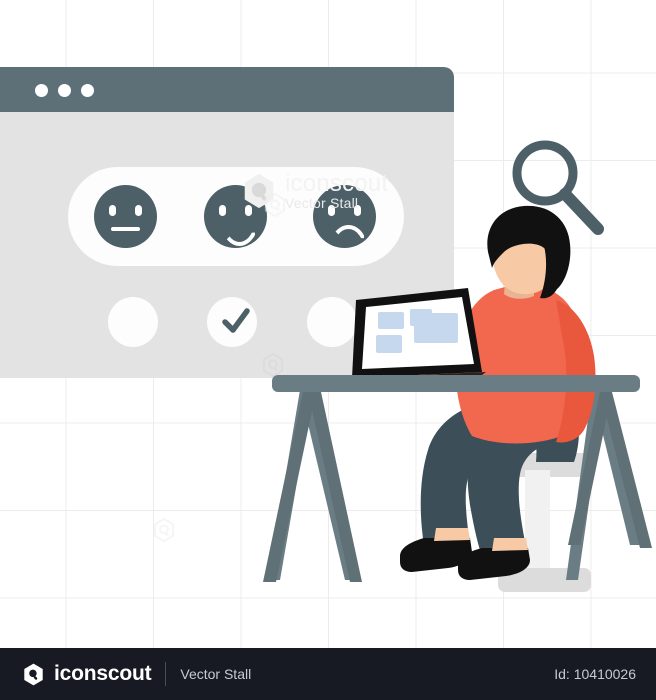  I want to click on footer-divider, so click(166, 674).